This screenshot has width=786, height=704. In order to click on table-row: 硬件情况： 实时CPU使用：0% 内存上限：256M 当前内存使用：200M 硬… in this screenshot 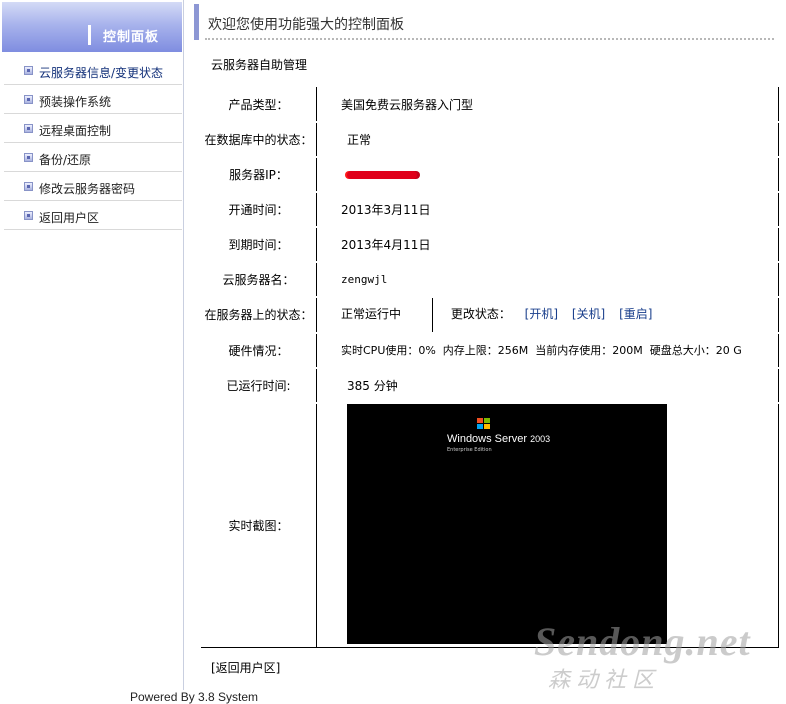, I will do `click(489, 350)`.